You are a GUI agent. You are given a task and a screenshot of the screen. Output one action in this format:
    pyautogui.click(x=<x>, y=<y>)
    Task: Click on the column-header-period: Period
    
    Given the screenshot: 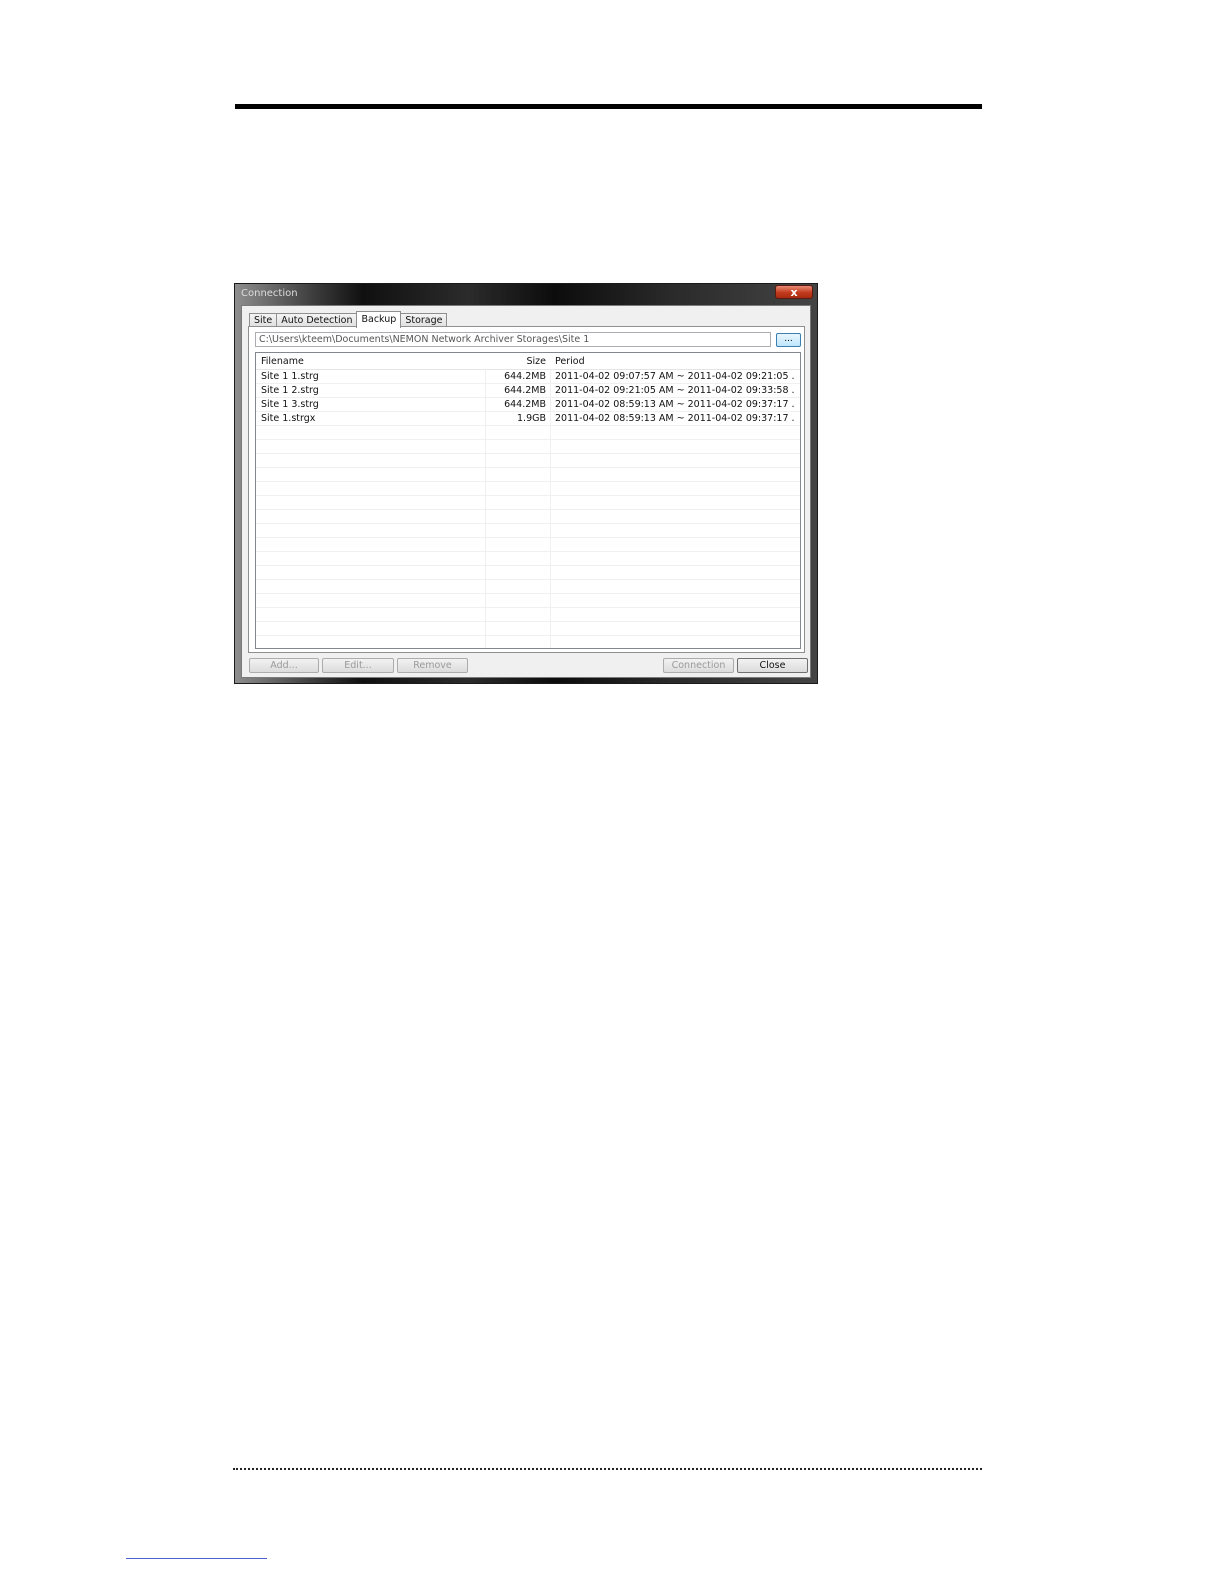 What is the action you would take?
    pyautogui.click(x=570, y=361)
    